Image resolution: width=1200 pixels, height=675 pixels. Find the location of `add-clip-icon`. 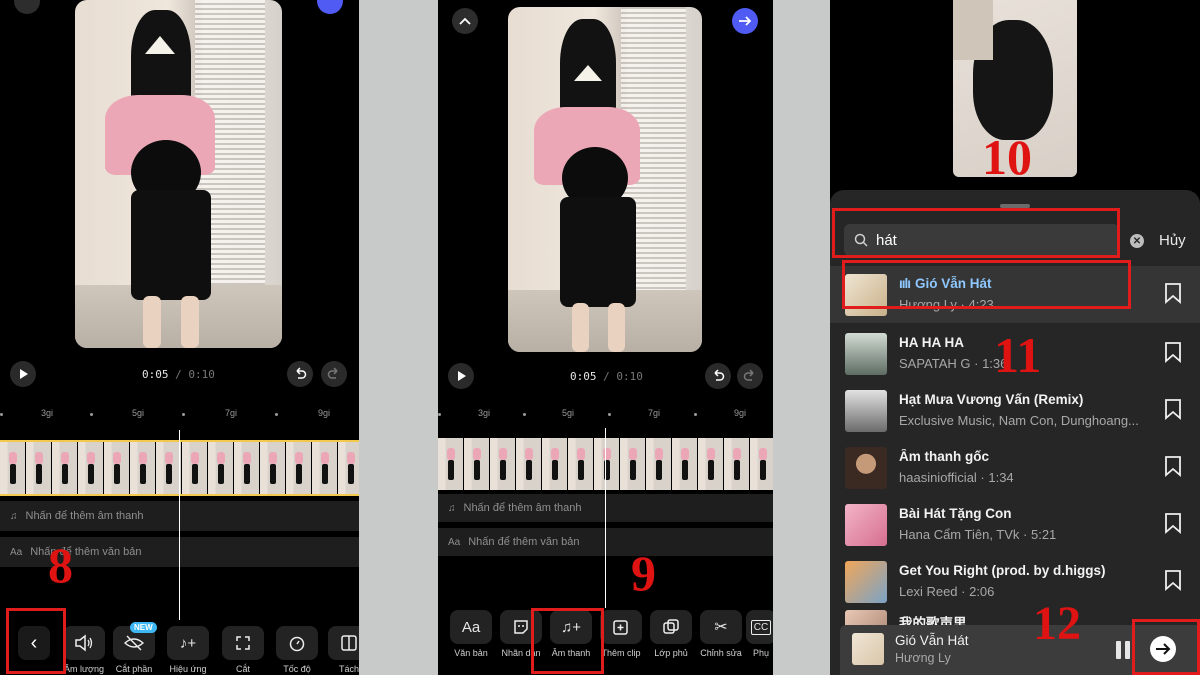

add-clip-icon is located at coordinates (620, 627).